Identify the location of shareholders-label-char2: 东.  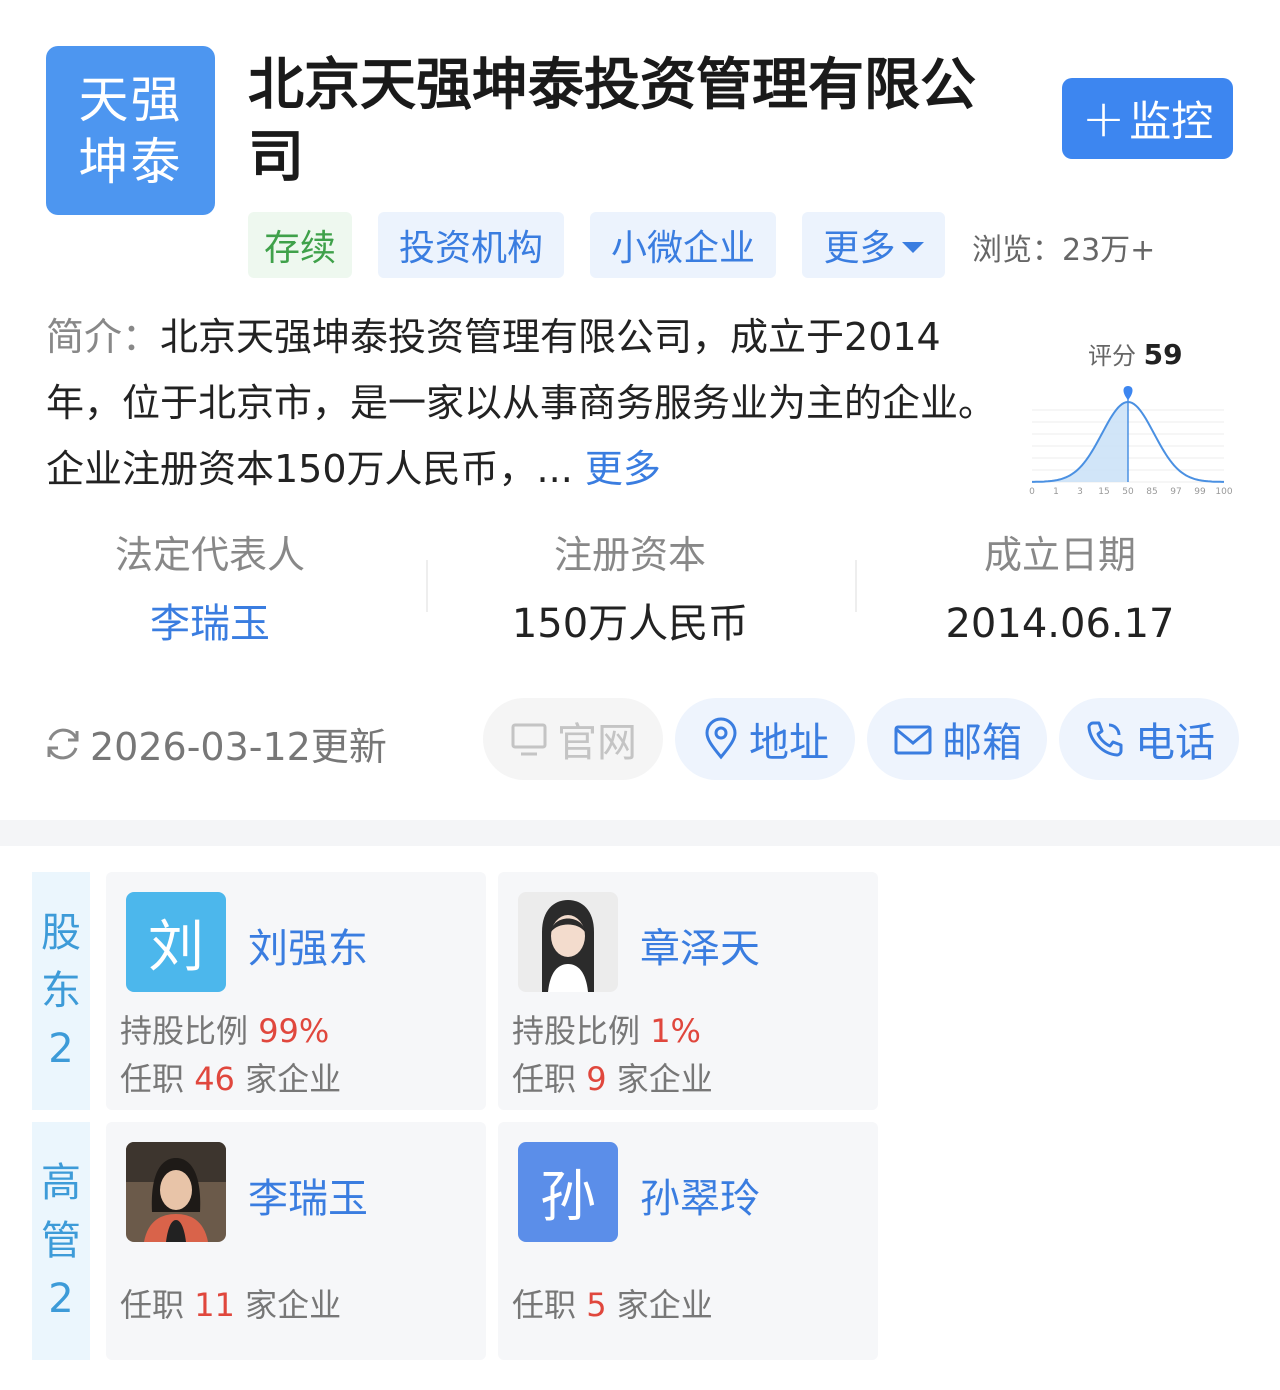
(61, 991).